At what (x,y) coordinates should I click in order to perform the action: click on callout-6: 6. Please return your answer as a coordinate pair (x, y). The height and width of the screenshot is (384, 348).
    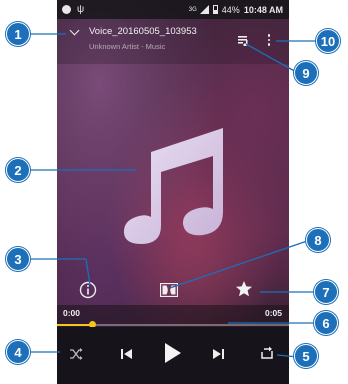
    Looking at the image, I should click on (326, 323).